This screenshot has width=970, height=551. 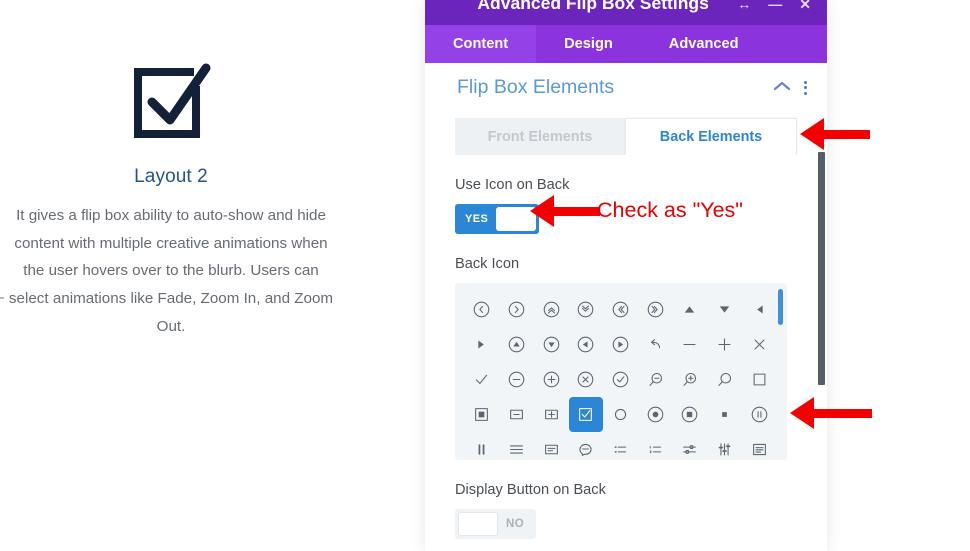 What do you see at coordinates (655, 344) in the screenshot?
I see `icon-option-undo-arrow-icon` at bounding box center [655, 344].